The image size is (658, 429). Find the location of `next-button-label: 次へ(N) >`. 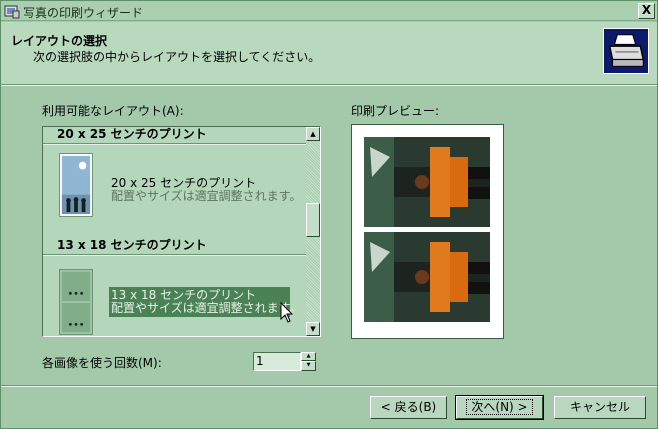

next-button-label: 次へ(N) > is located at coordinates (499, 407).